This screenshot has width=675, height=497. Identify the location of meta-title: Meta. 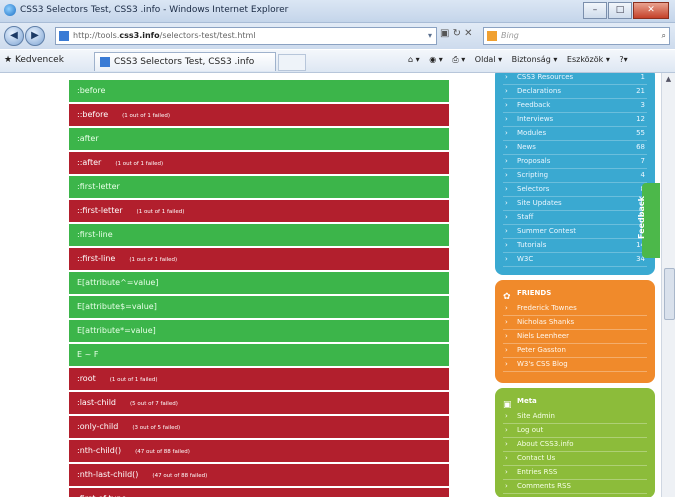
(527, 401).